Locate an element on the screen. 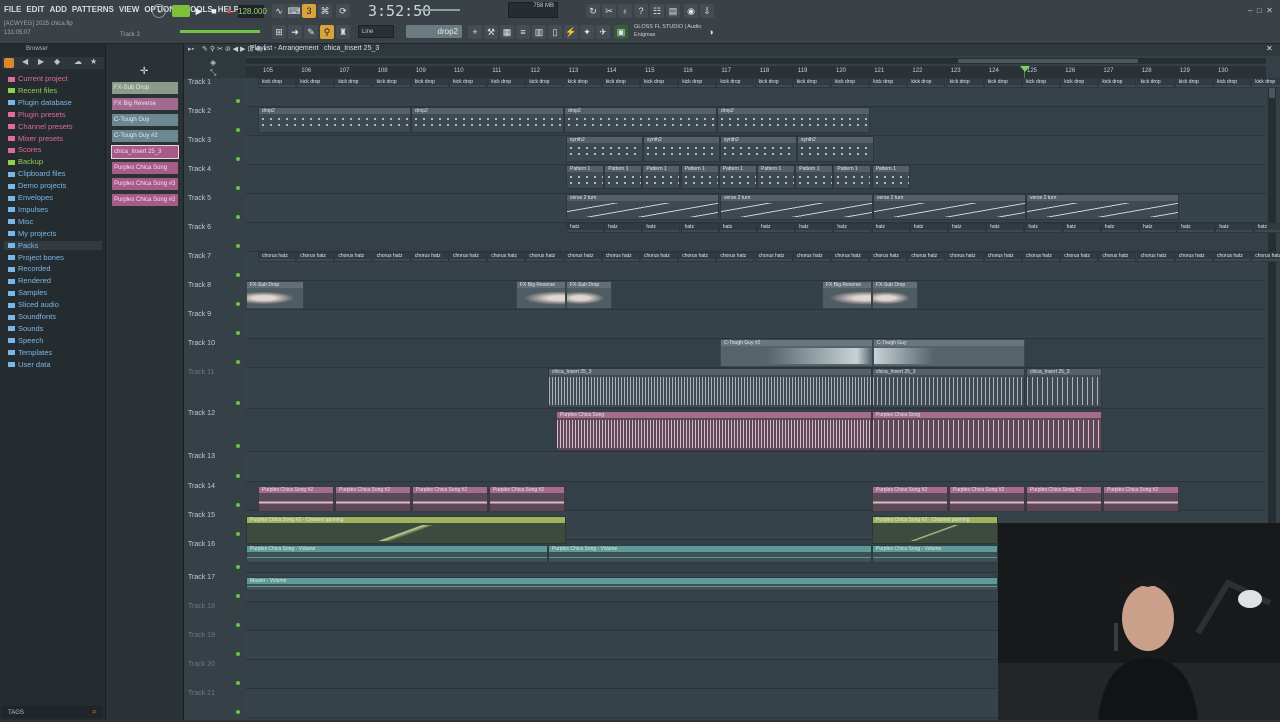  browser-item: Plugin database is located at coordinates (40, 102).